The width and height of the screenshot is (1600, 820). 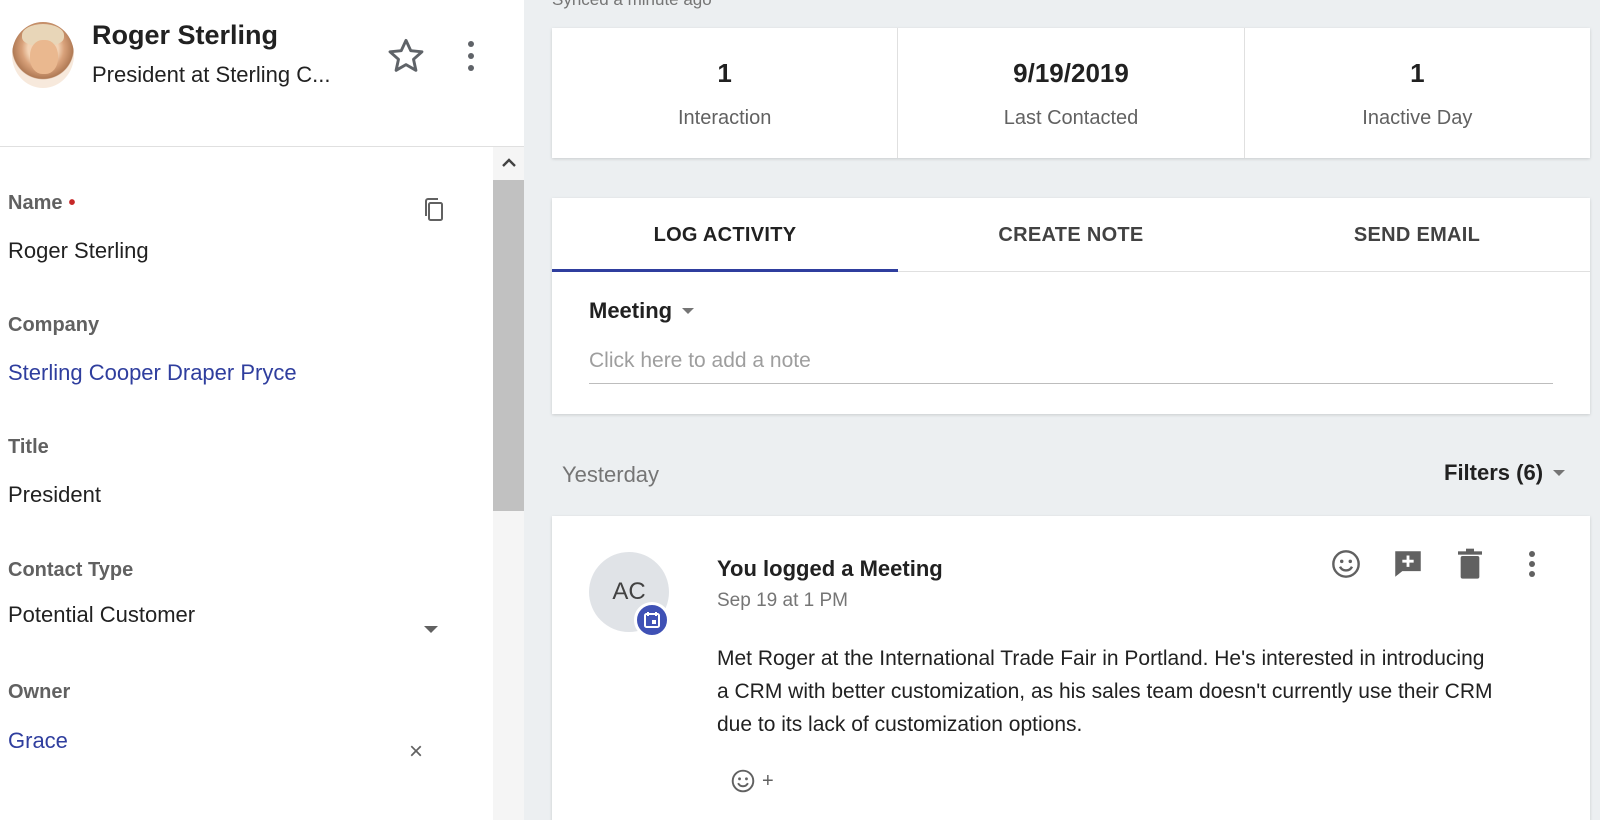 I want to click on name-label-text: Name, so click(x=35, y=203).